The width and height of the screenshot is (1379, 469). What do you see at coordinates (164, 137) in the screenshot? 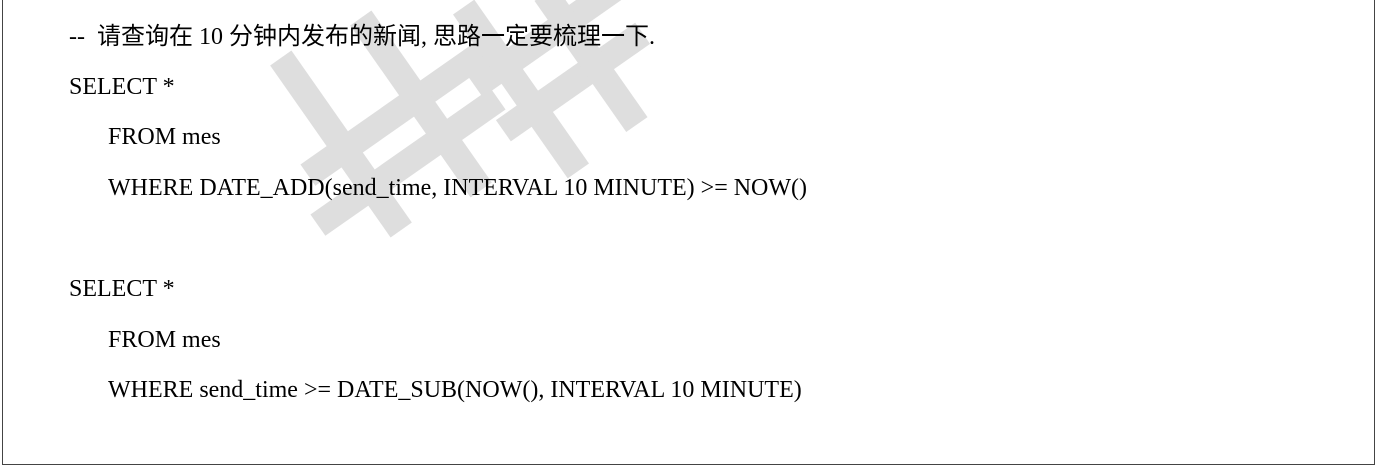
I see `from-line-1: FROM mes` at bounding box center [164, 137].